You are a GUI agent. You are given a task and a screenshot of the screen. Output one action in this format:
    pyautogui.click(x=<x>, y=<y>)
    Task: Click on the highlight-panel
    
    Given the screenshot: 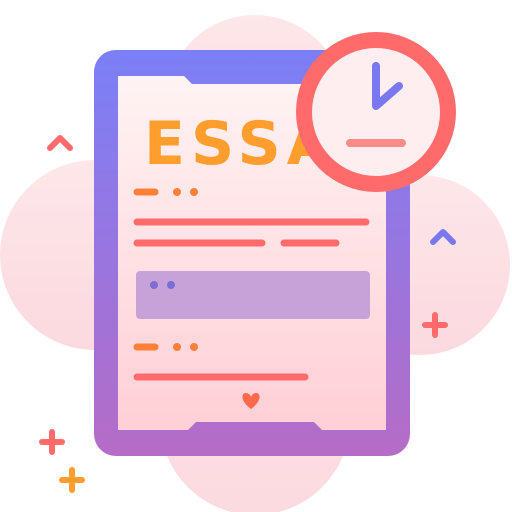 What is the action you would take?
    pyautogui.click(x=253, y=295)
    